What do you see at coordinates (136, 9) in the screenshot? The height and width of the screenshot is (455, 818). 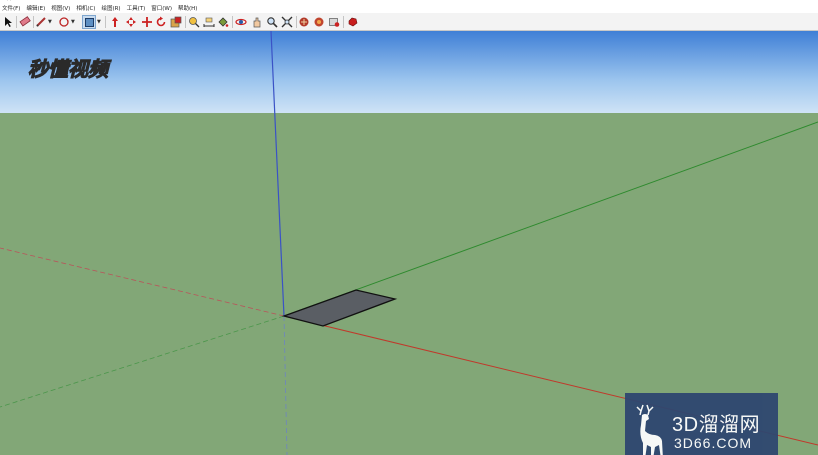 I see `menu-tools: 工具(T)` at bounding box center [136, 9].